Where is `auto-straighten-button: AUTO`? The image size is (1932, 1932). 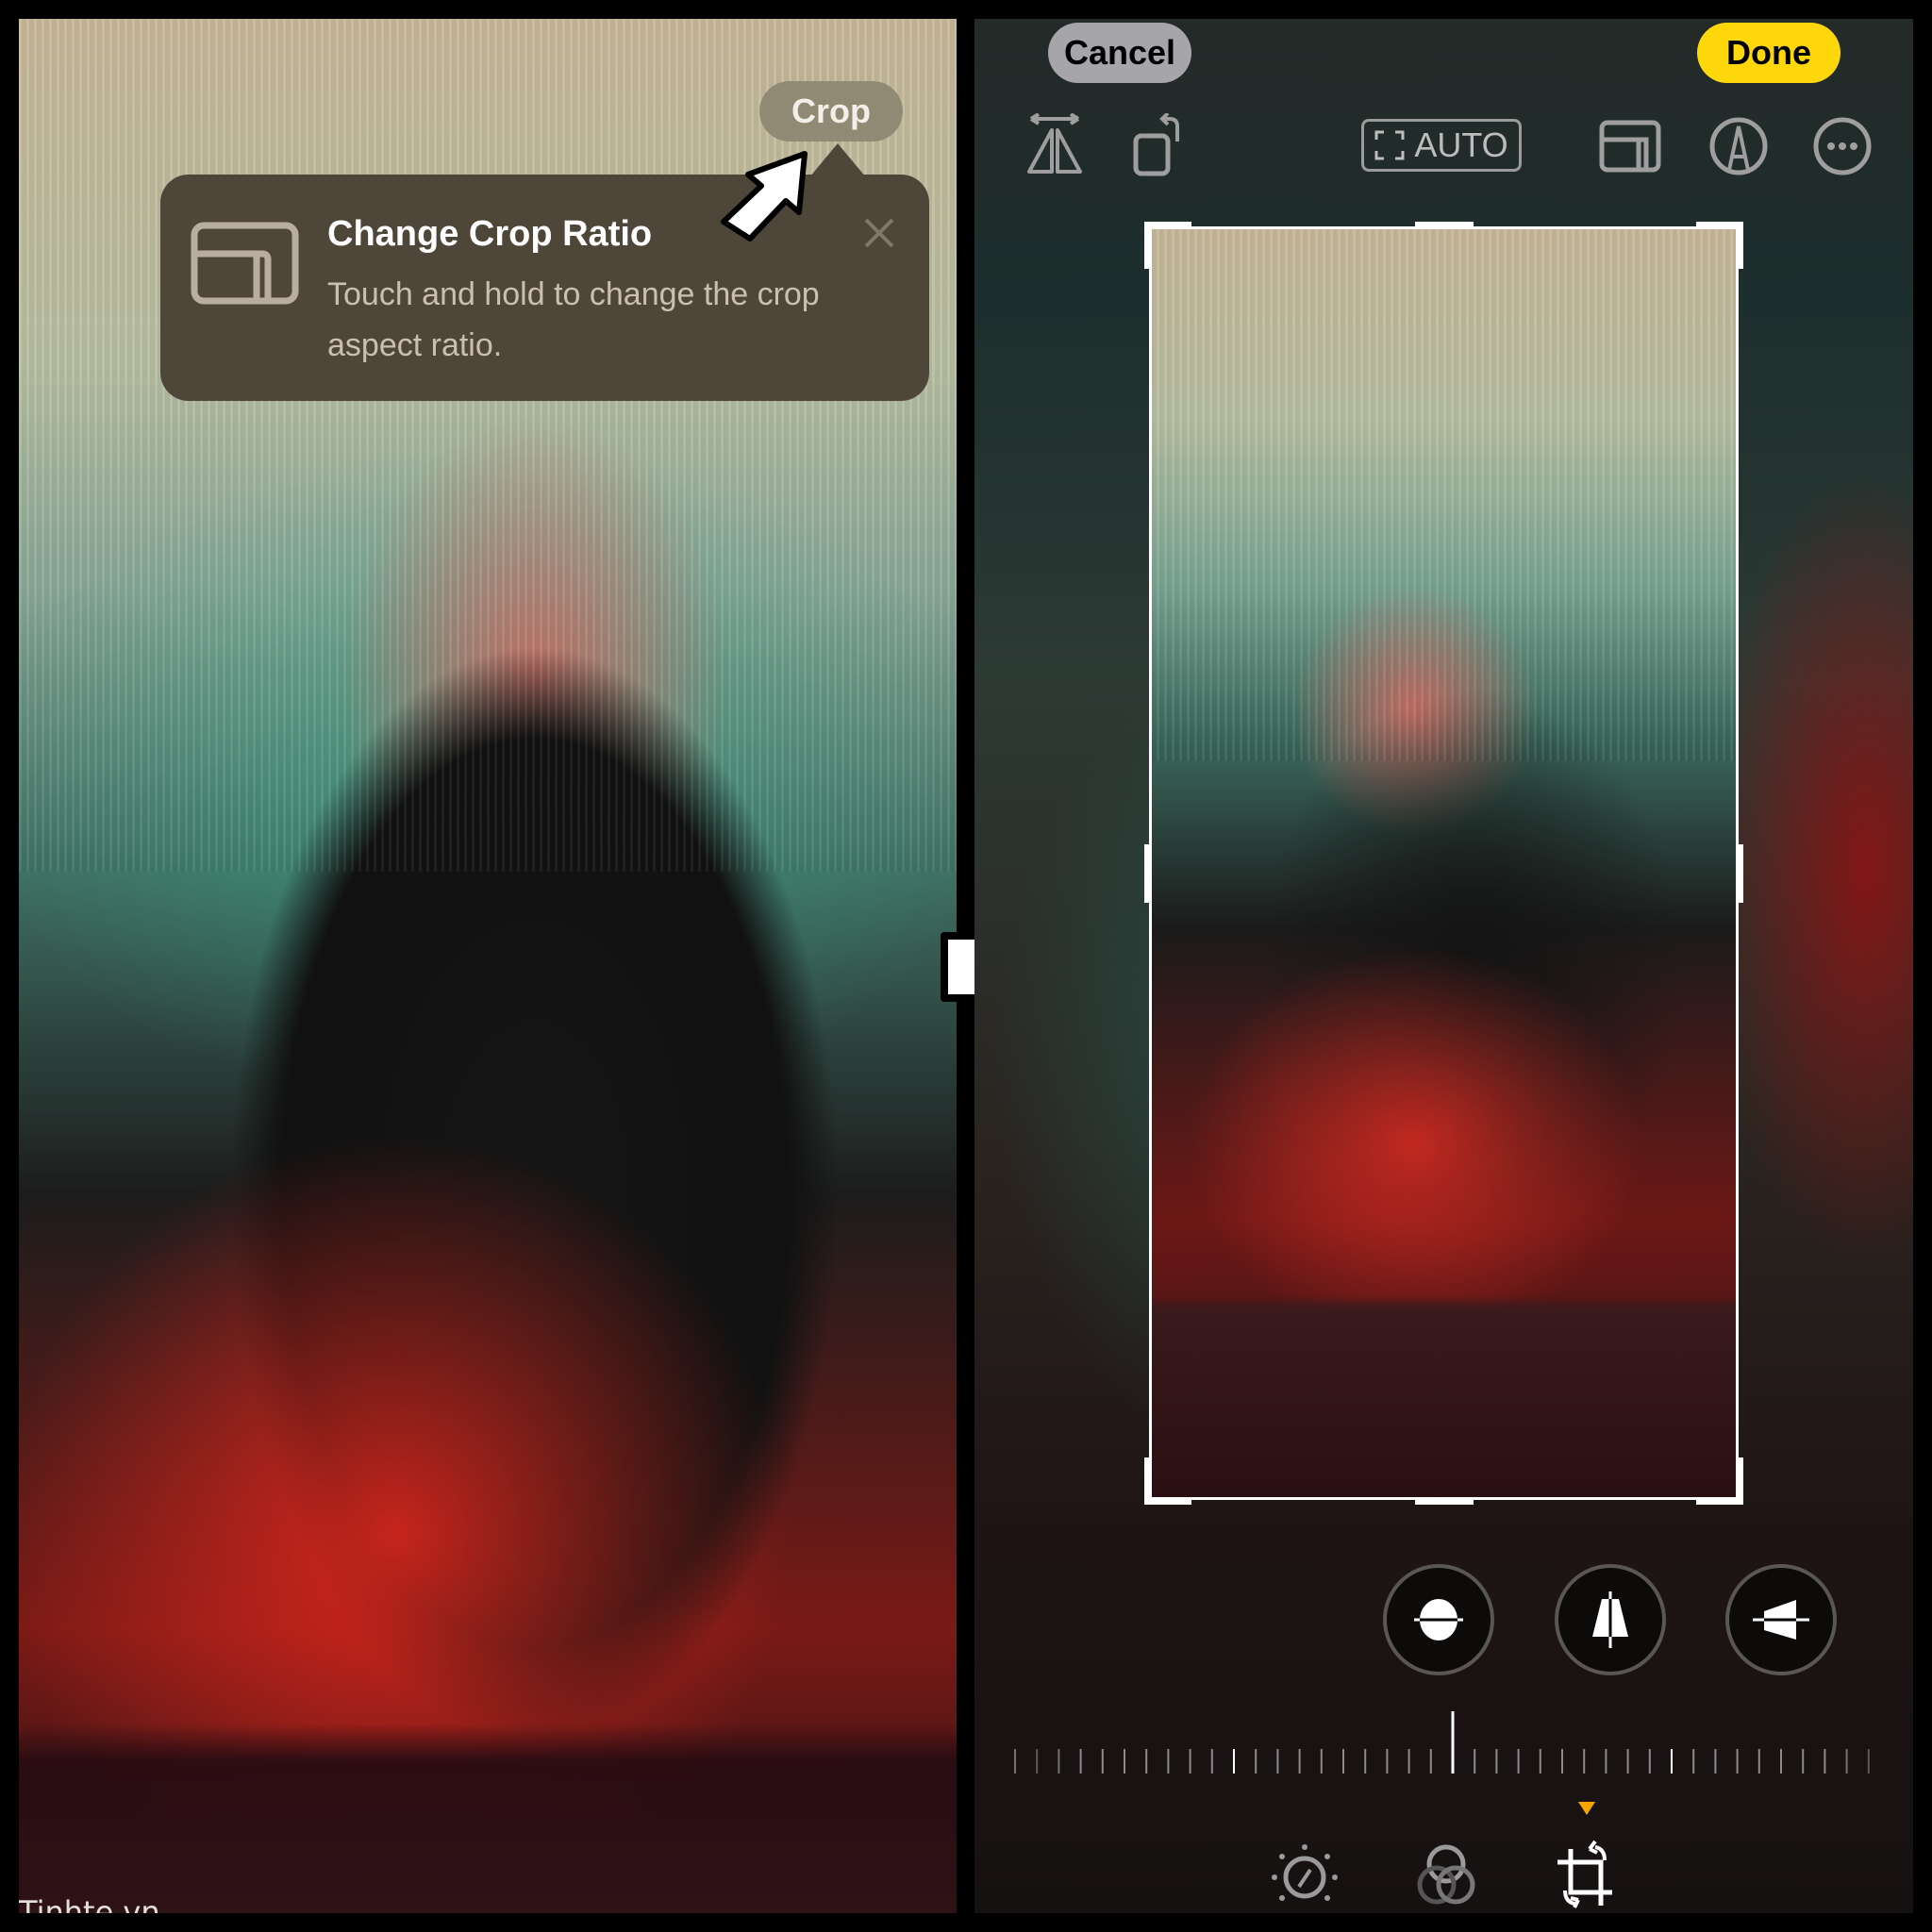 auto-straighten-button: AUTO is located at coordinates (1442, 145).